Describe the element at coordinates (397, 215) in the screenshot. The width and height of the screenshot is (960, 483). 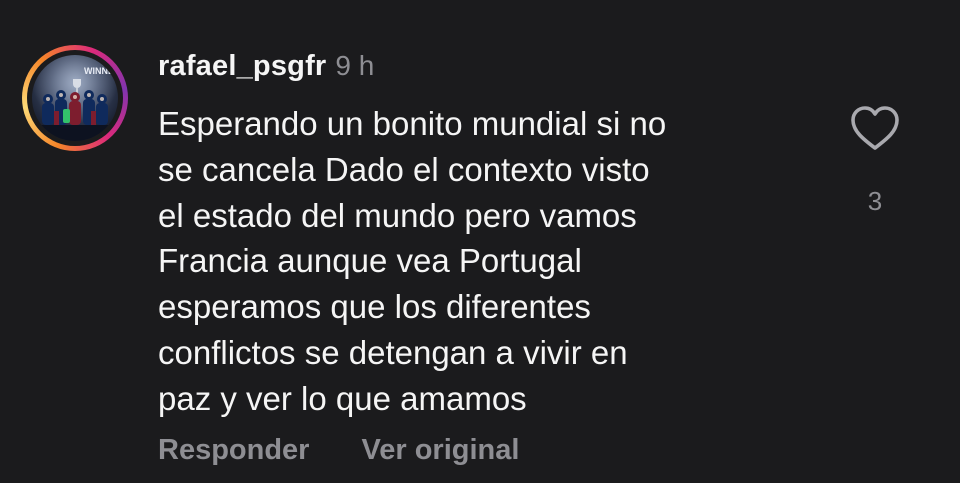
I see `comment-text-line: el estado del mundo pero vamos` at that location.